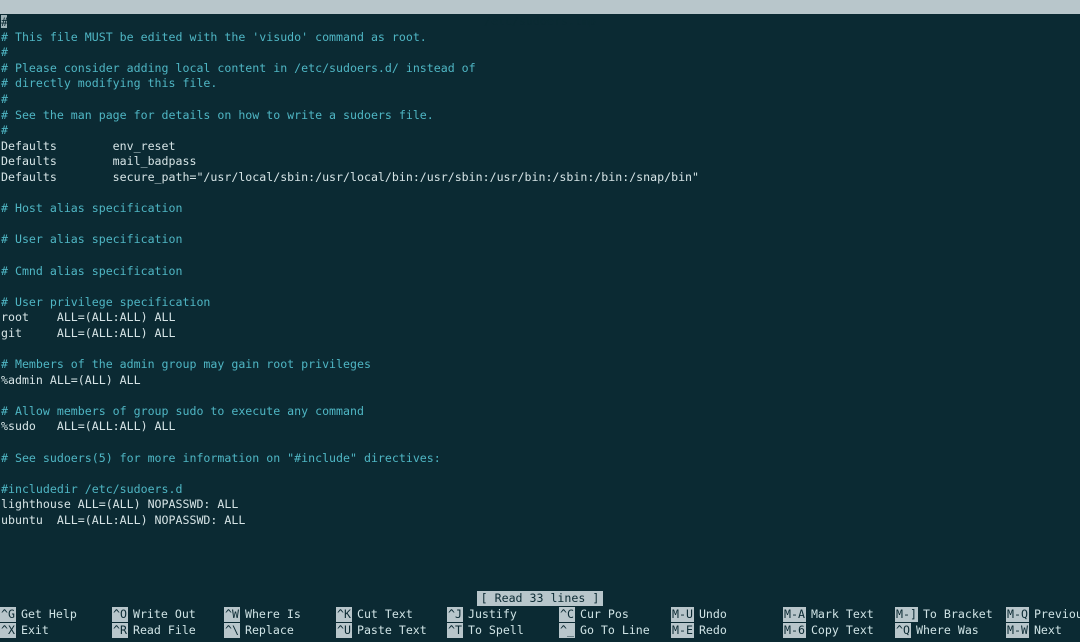 The height and width of the screenshot is (642, 1080). I want to click on text-cursor: #, so click(4, 22).